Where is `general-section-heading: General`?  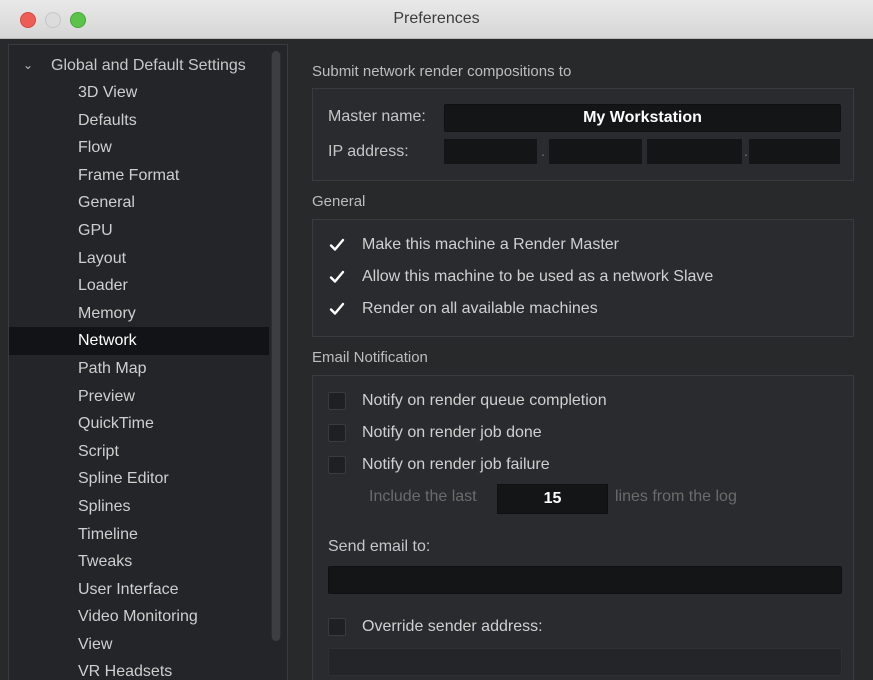 general-section-heading: General is located at coordinates (339, 201).